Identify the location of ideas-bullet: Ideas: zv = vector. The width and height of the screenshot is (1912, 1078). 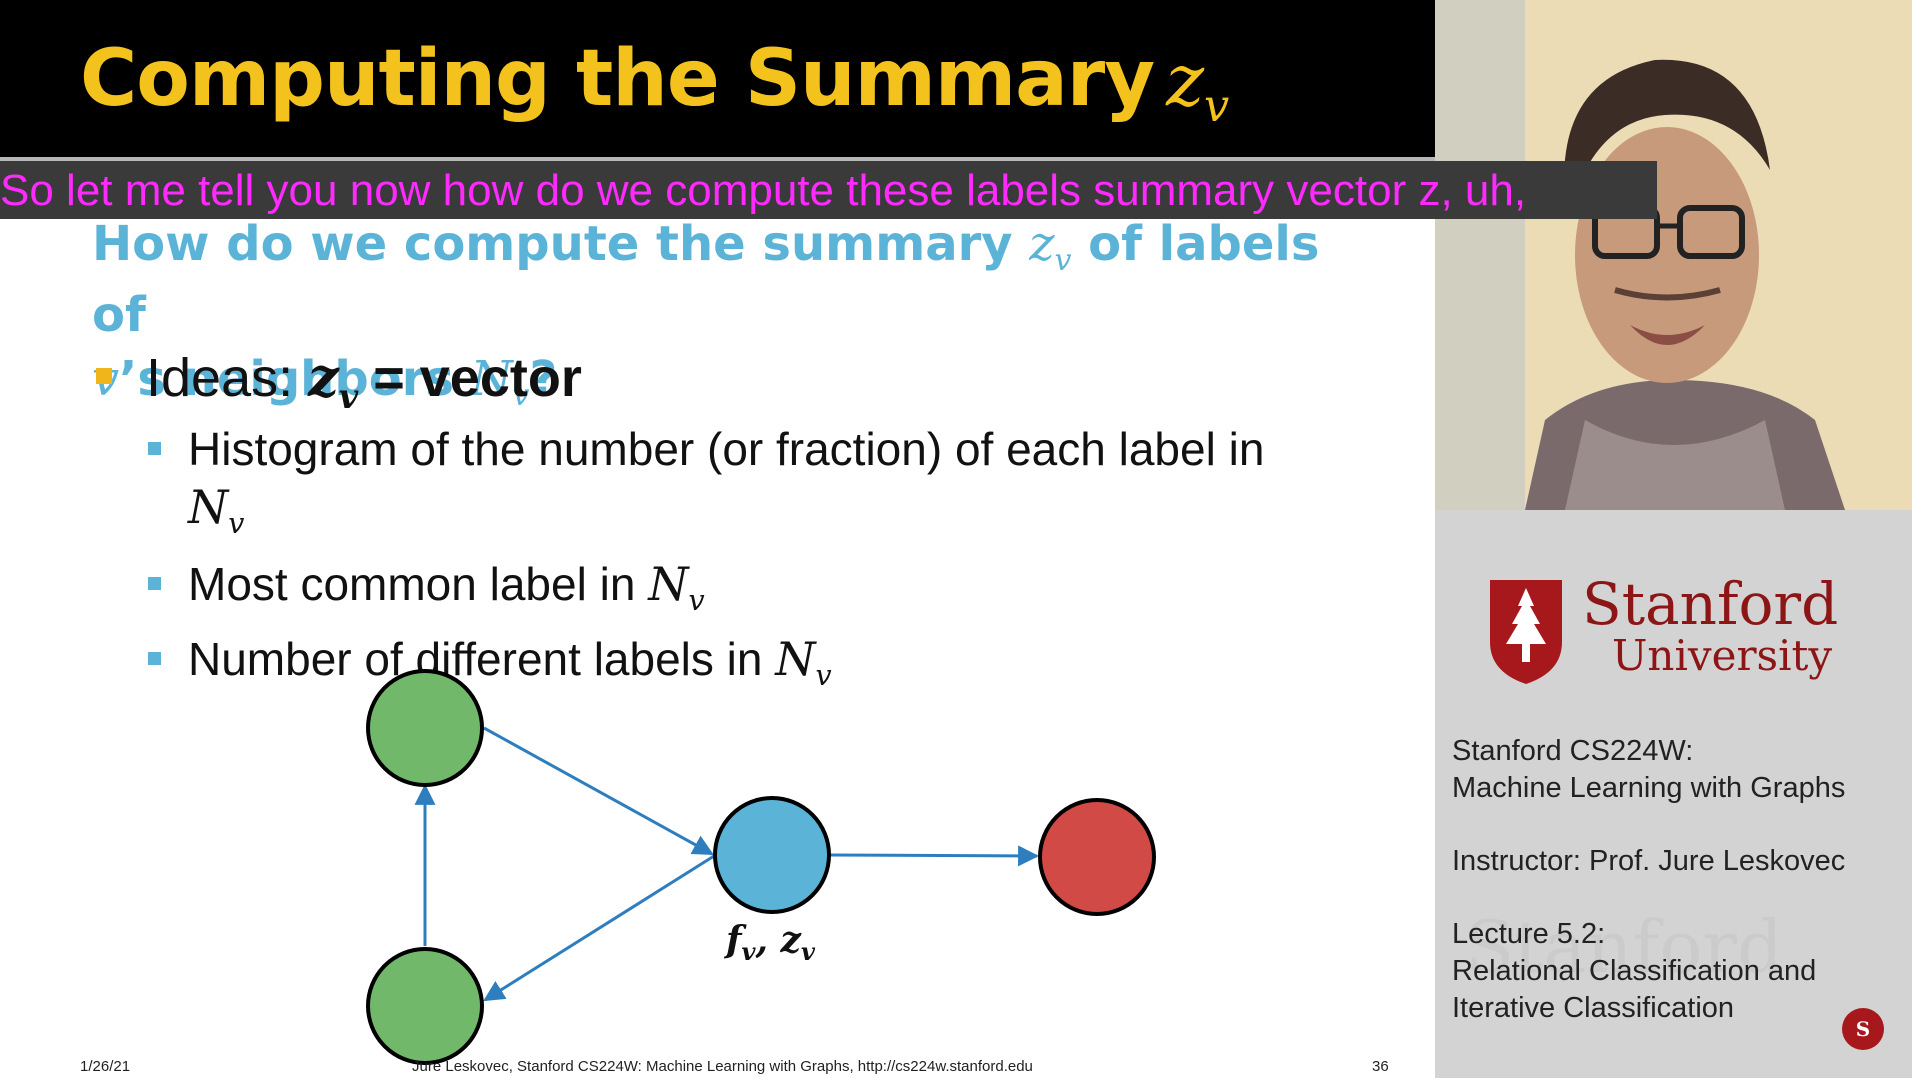
(339, 380).